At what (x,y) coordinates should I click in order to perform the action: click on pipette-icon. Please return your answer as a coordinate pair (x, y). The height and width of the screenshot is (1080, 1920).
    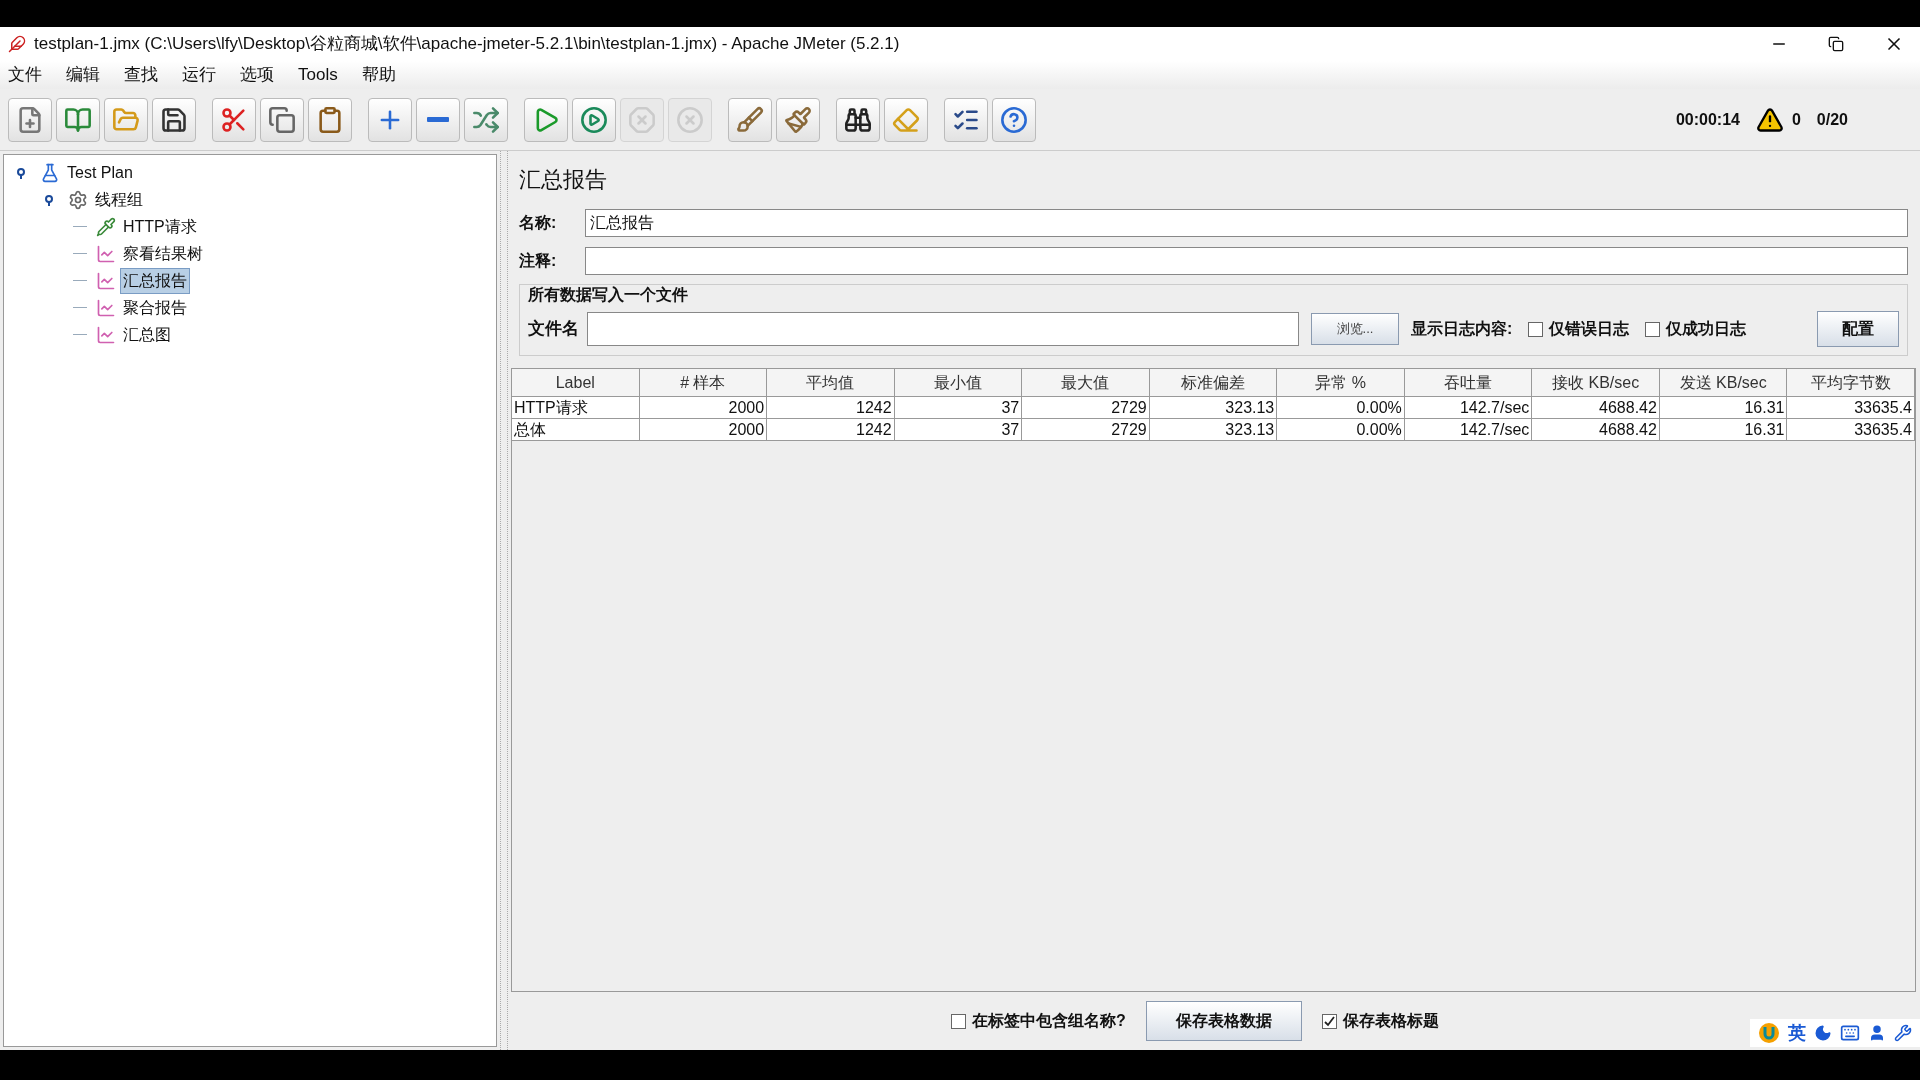
    Looking at the image, I should click on (106, 226).